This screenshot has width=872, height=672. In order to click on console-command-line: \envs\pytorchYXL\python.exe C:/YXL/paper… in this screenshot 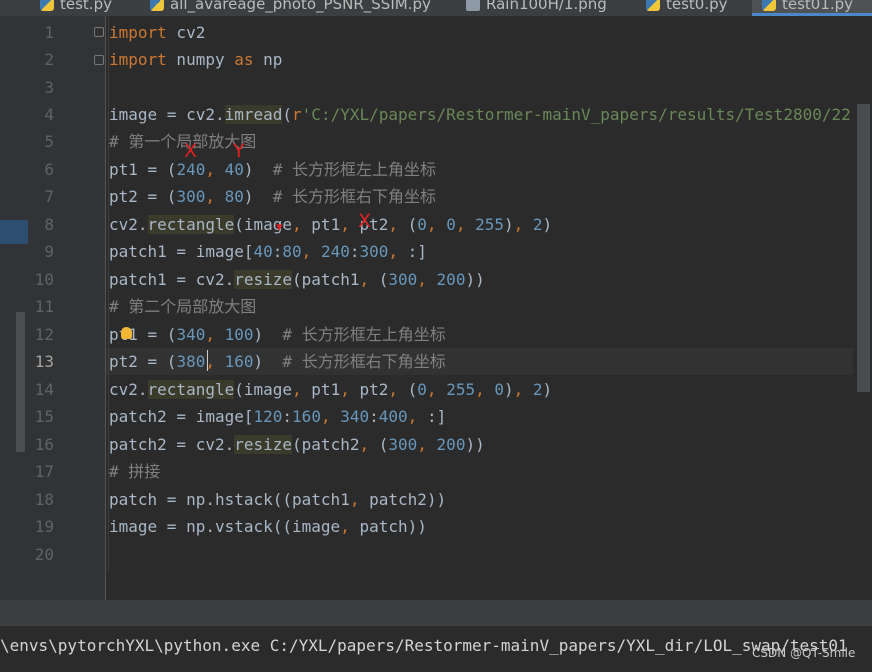, I will do `click(424, 645)`.